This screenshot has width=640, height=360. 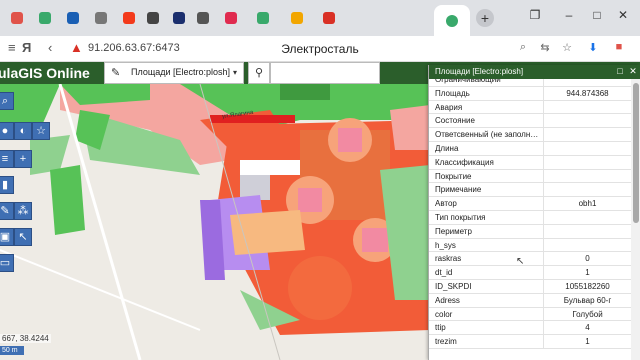 I want to click on warning-icon: ▲, so click(x=76, y=47).